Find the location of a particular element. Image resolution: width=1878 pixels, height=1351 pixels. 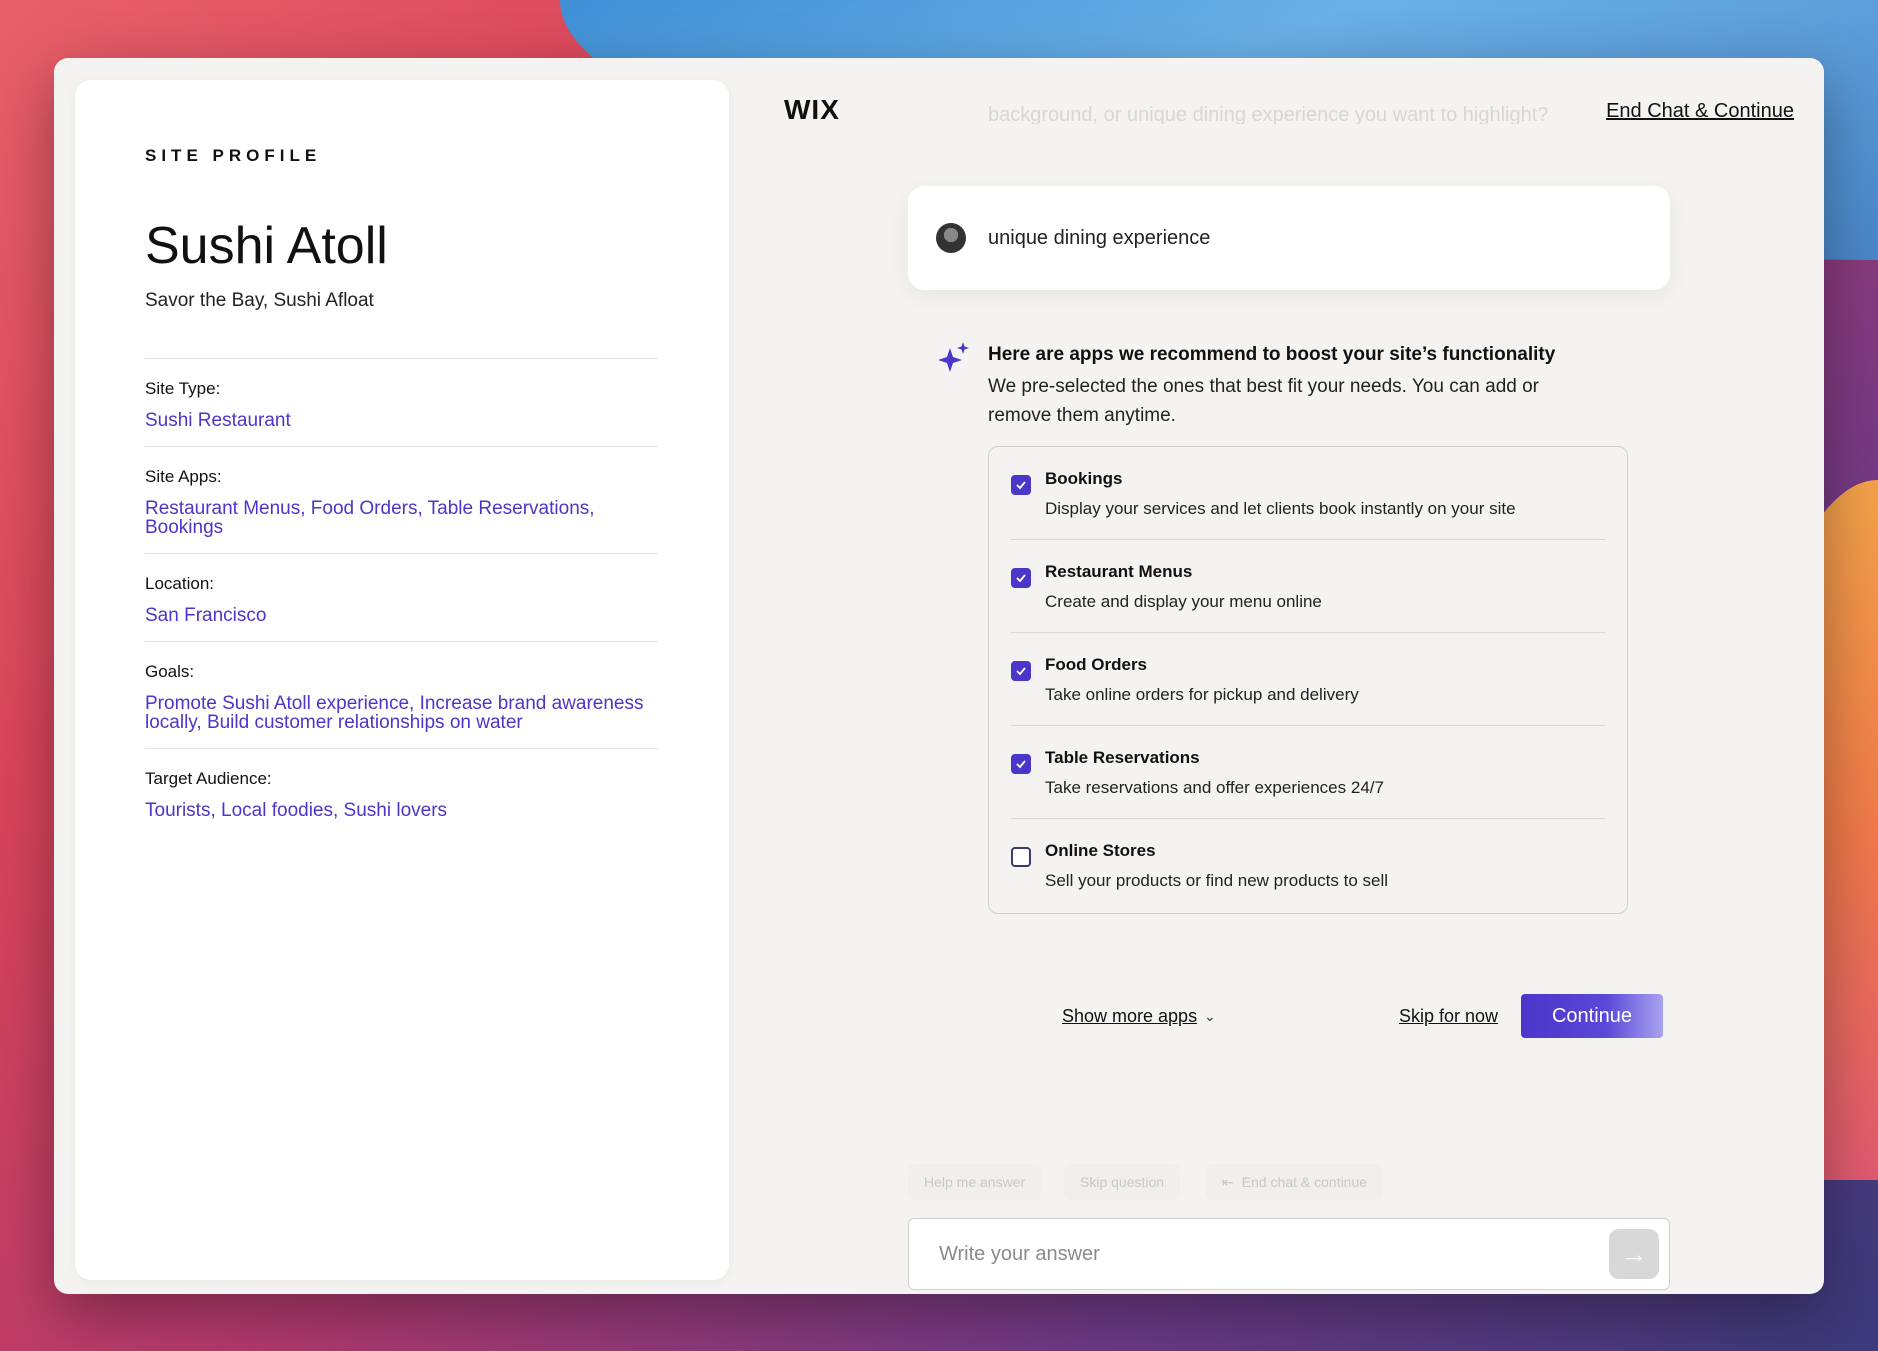

app-name: Table Reservations is located at coordinates (1122, 757).